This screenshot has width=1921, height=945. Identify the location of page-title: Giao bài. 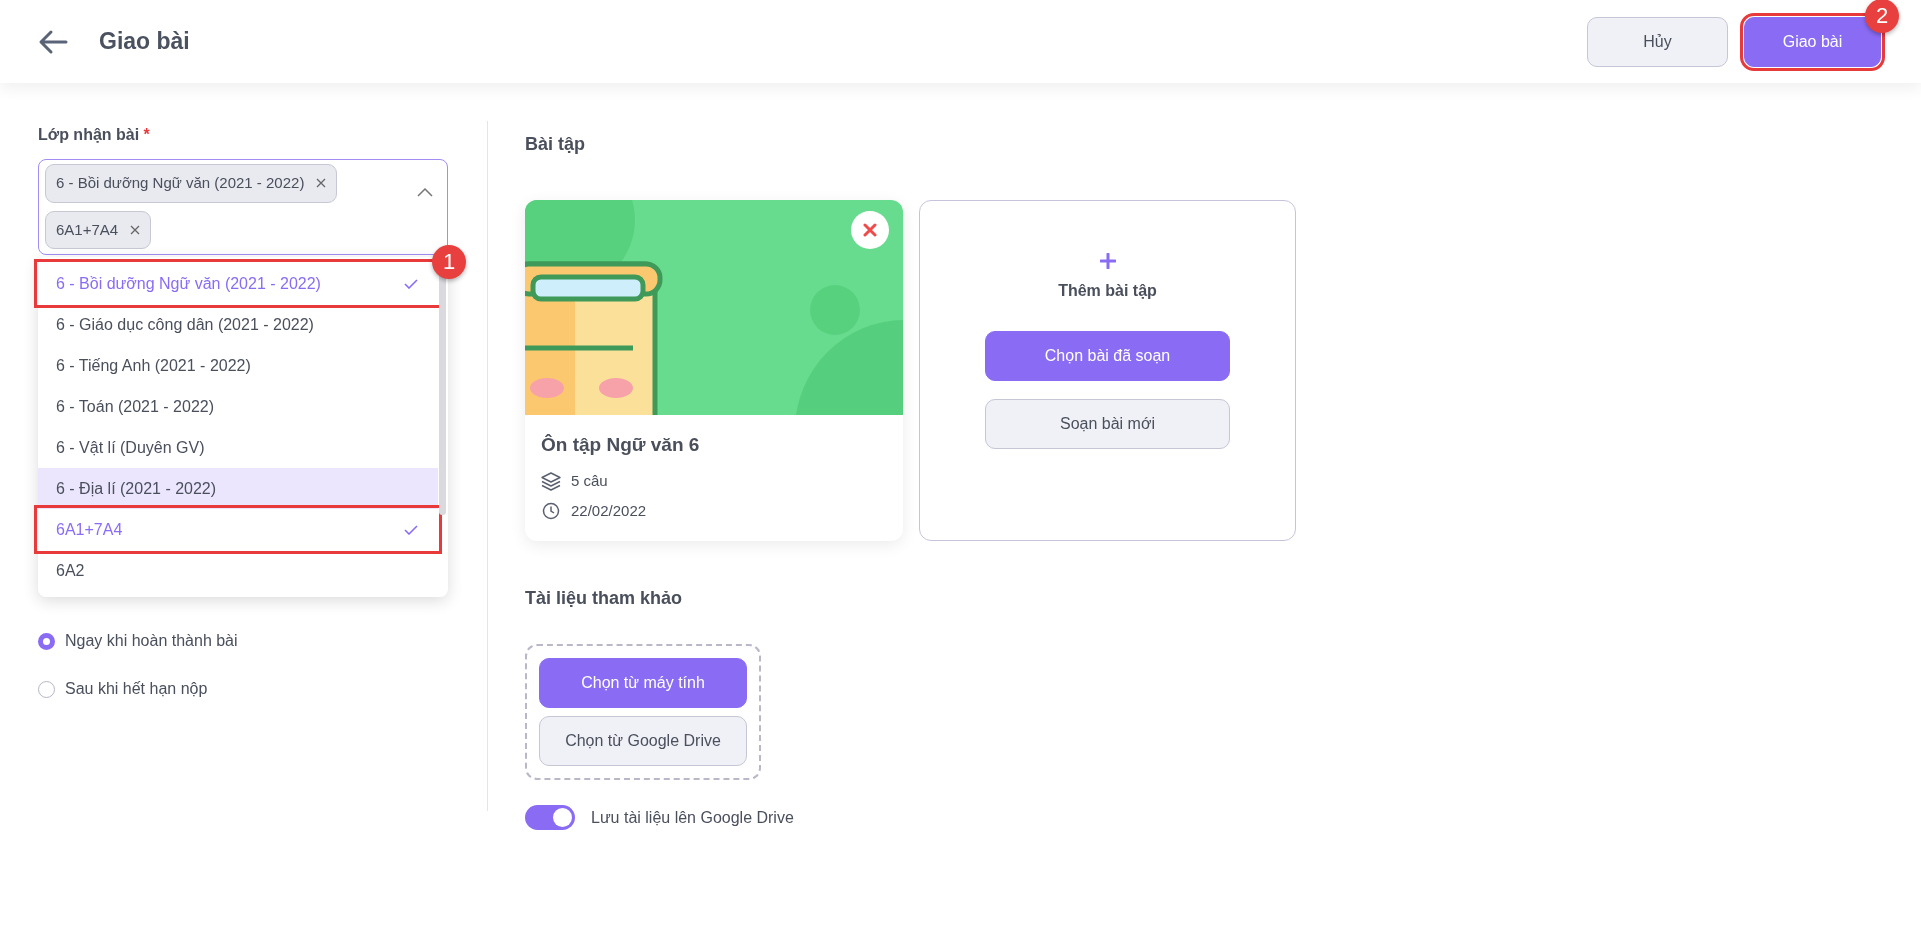
(144, 42).